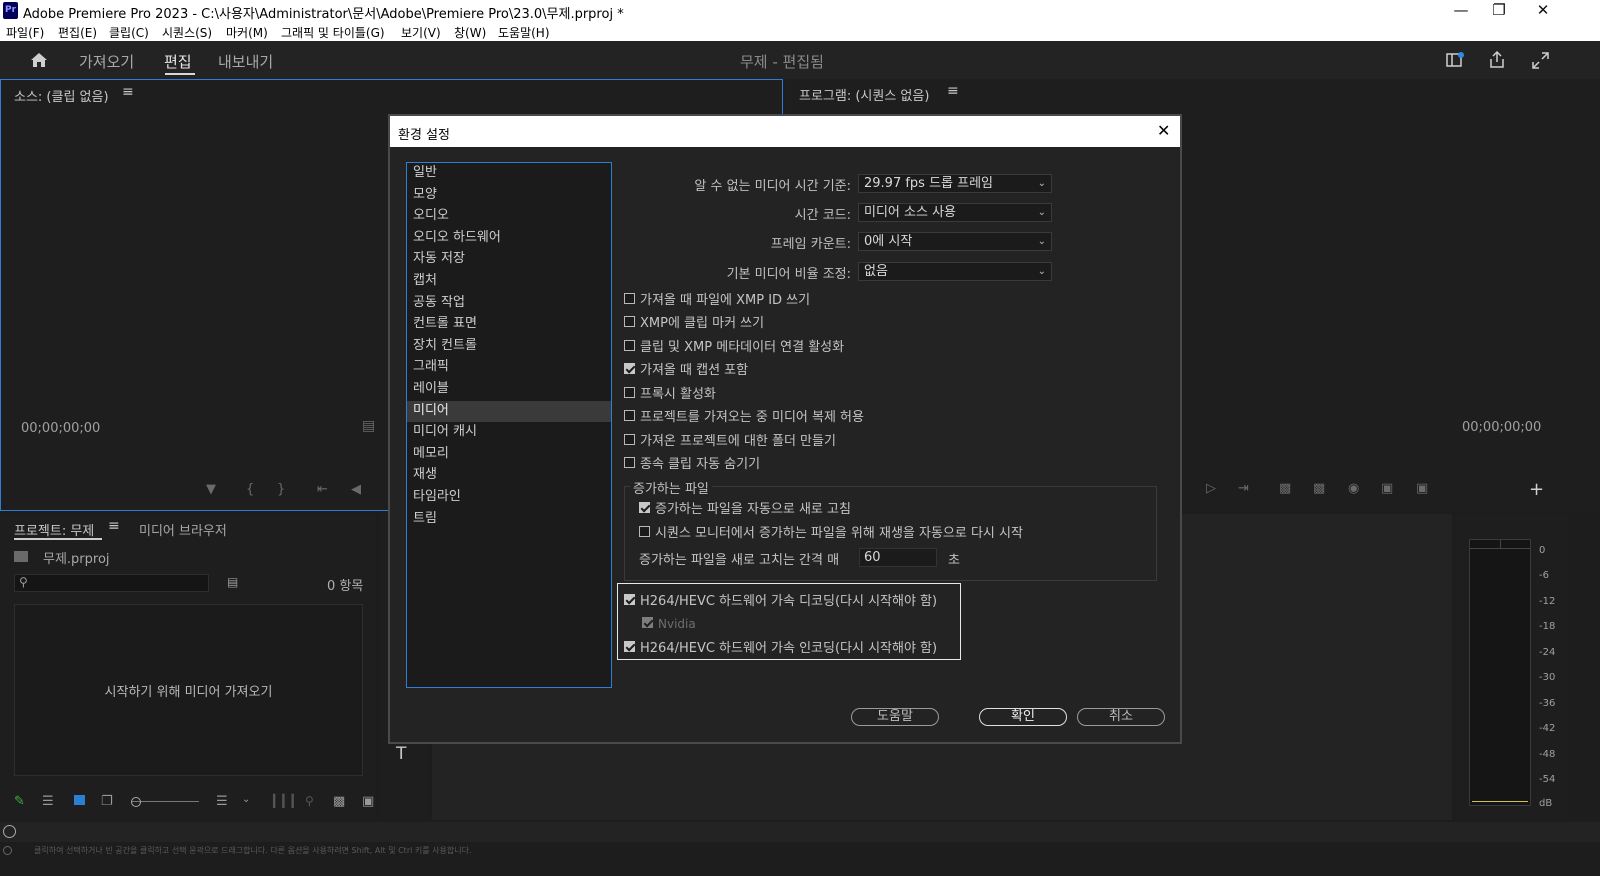 The height and width of the screenshot is (876, 1600). I want to click on nvidia-checkbox, so click(647, 622).